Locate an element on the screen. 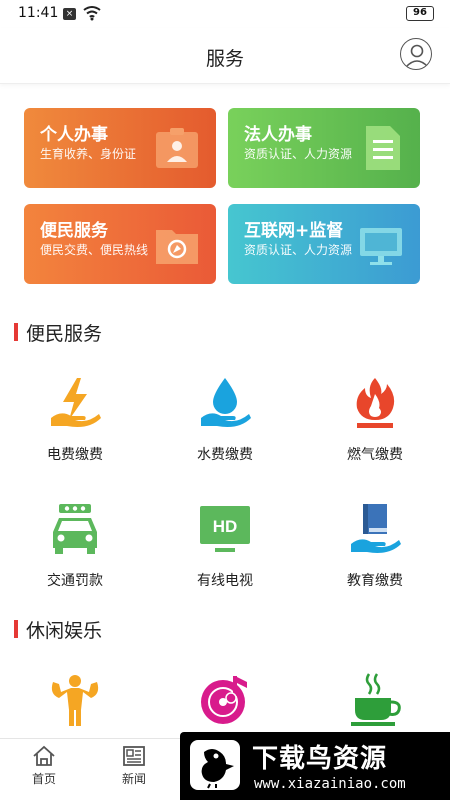  service-label: 电费缴费 is located at coordinates (75, 455).